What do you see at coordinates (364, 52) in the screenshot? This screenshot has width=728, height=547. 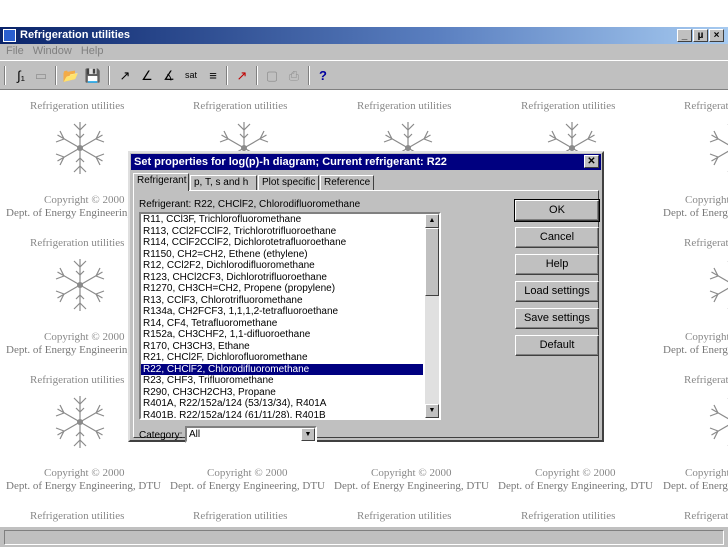 I see `menu-bar: File Window Help` at bounding box center [364, 52].